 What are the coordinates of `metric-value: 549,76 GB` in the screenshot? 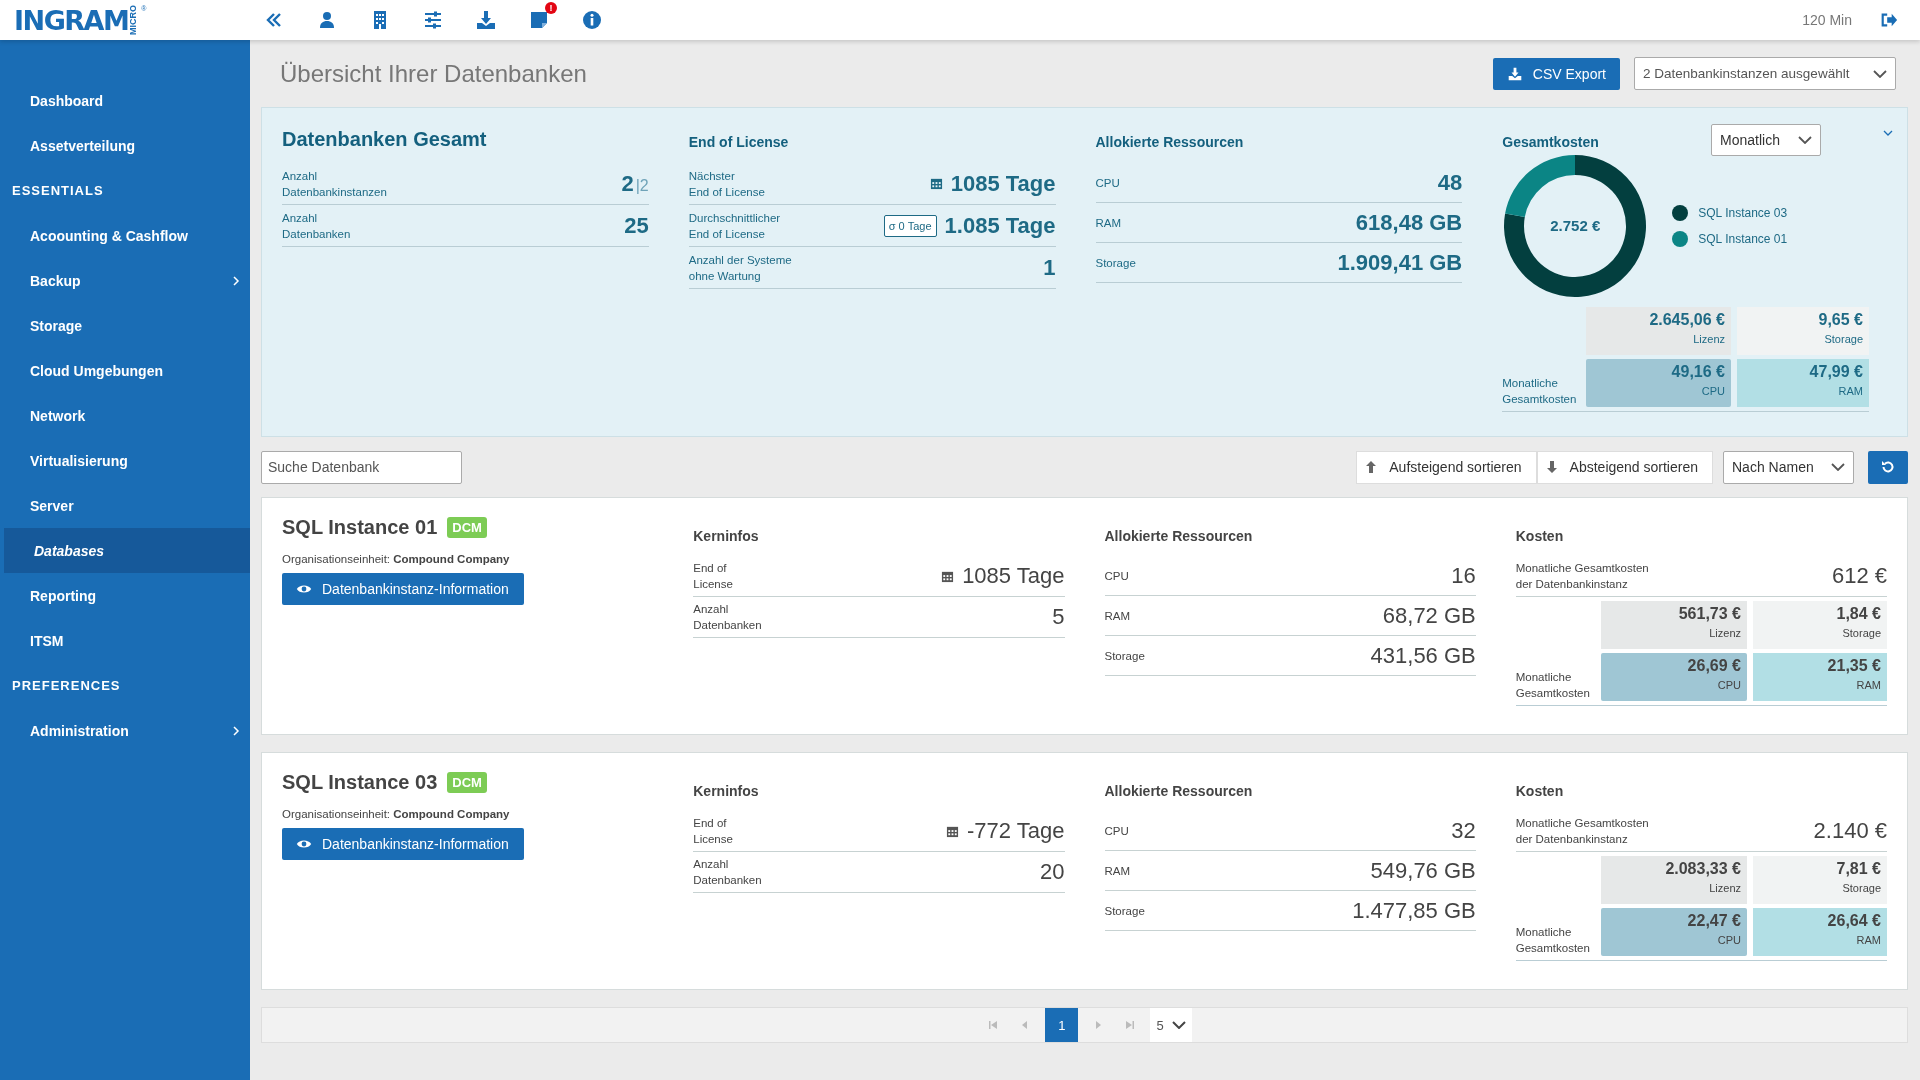 It's located at (1423, 870).